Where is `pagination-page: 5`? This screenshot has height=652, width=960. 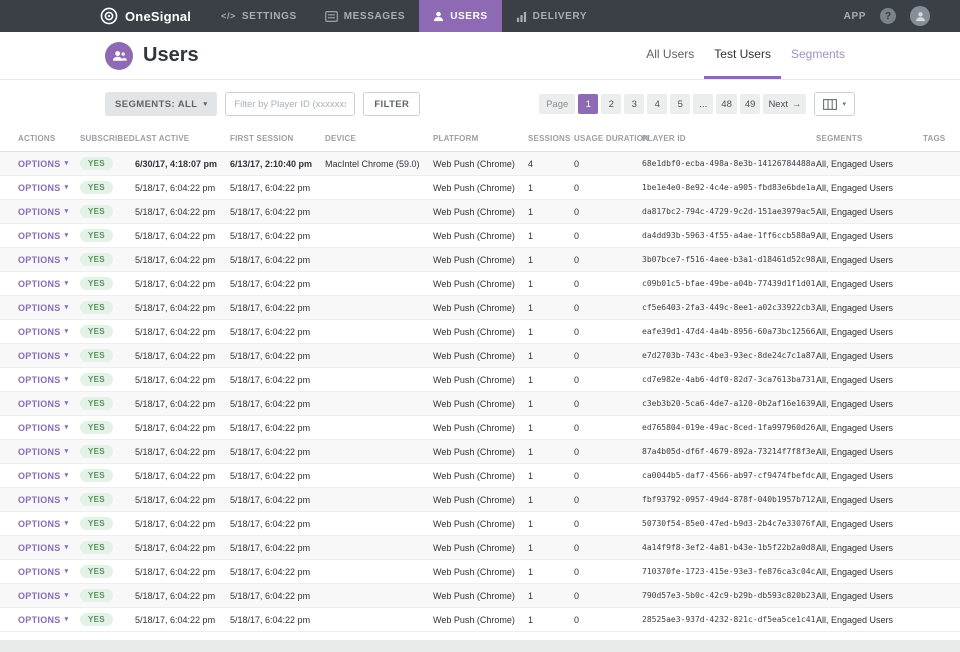
pagination-page: 5 is located at coordinates (680, 104).